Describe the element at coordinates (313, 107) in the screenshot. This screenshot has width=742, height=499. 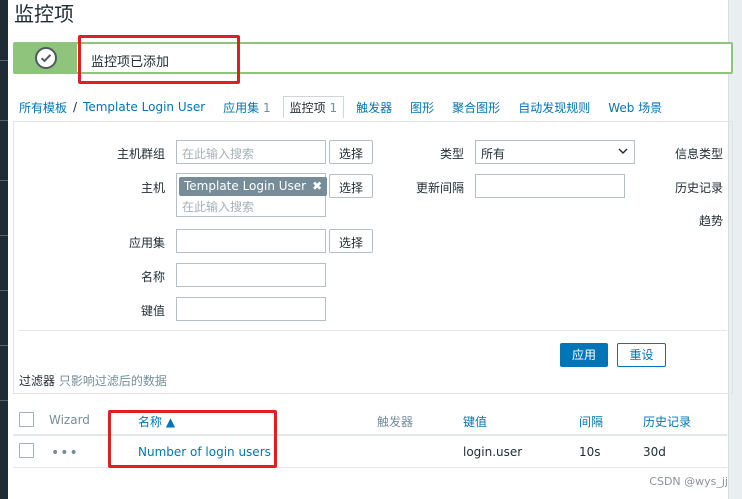
I see `tab-items: 监控项 1` at that location.